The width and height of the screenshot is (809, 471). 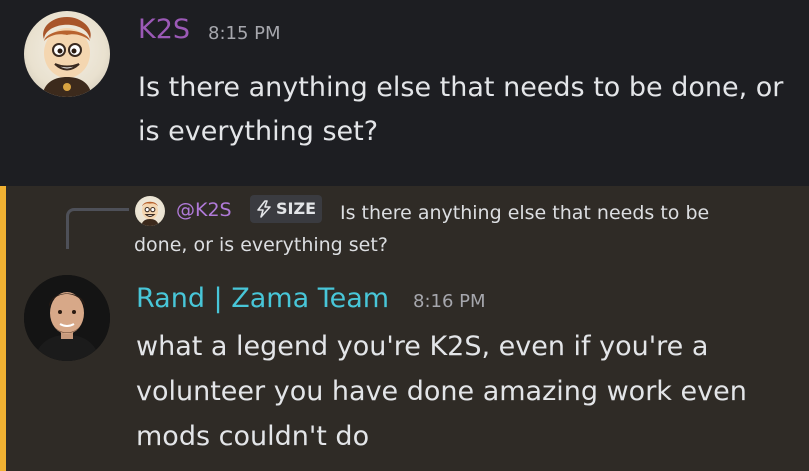 I want to click on timestamp: 8:15 PM, so click(x=244, y=33).